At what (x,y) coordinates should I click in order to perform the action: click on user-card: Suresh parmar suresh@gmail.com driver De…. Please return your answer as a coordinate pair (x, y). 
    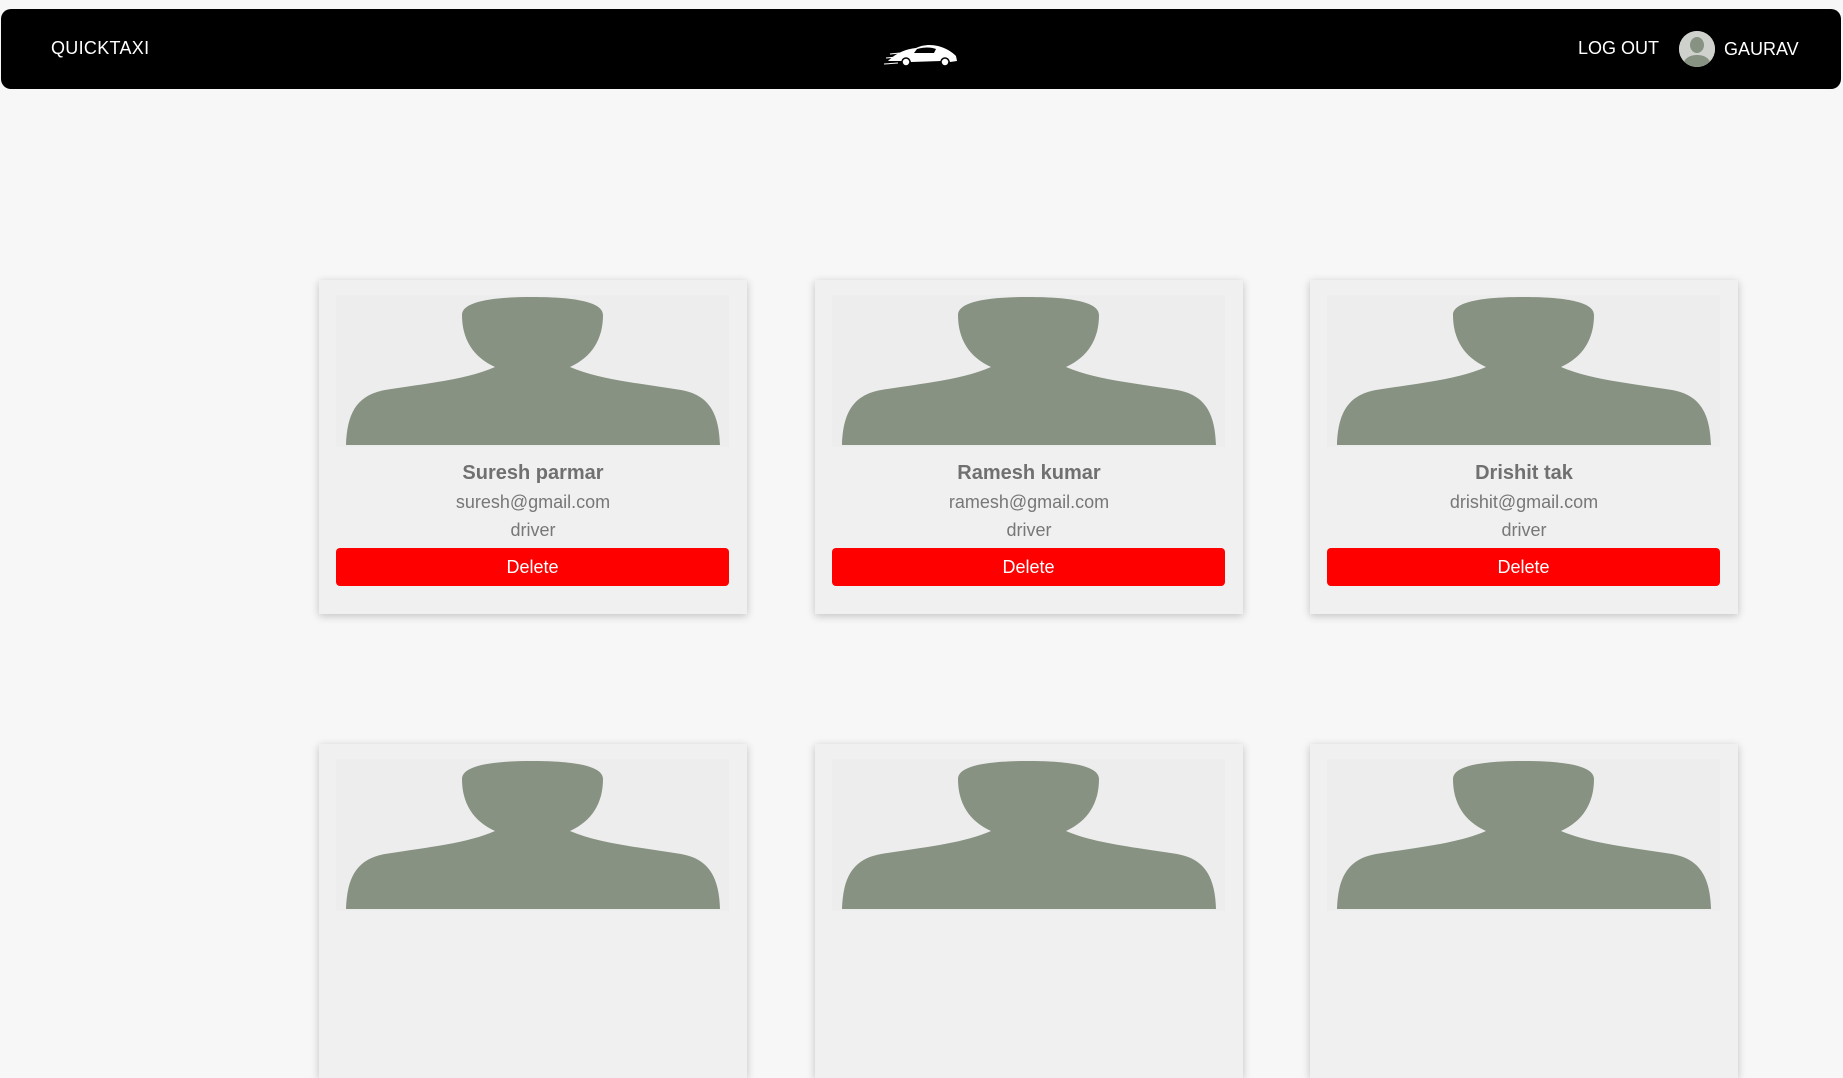
    Looking at the image, I should click on (533, 447).